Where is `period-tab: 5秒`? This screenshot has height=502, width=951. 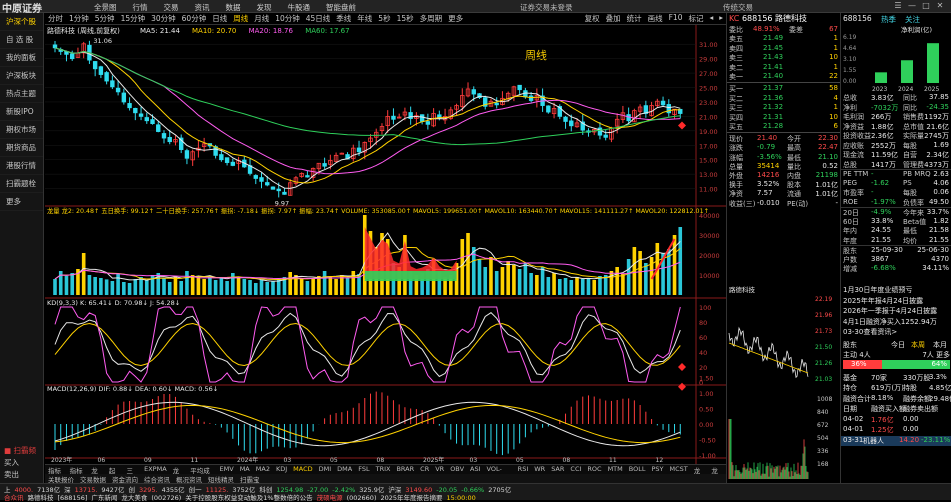
period-tab: 5秒 is located at coordinates (384, 18).